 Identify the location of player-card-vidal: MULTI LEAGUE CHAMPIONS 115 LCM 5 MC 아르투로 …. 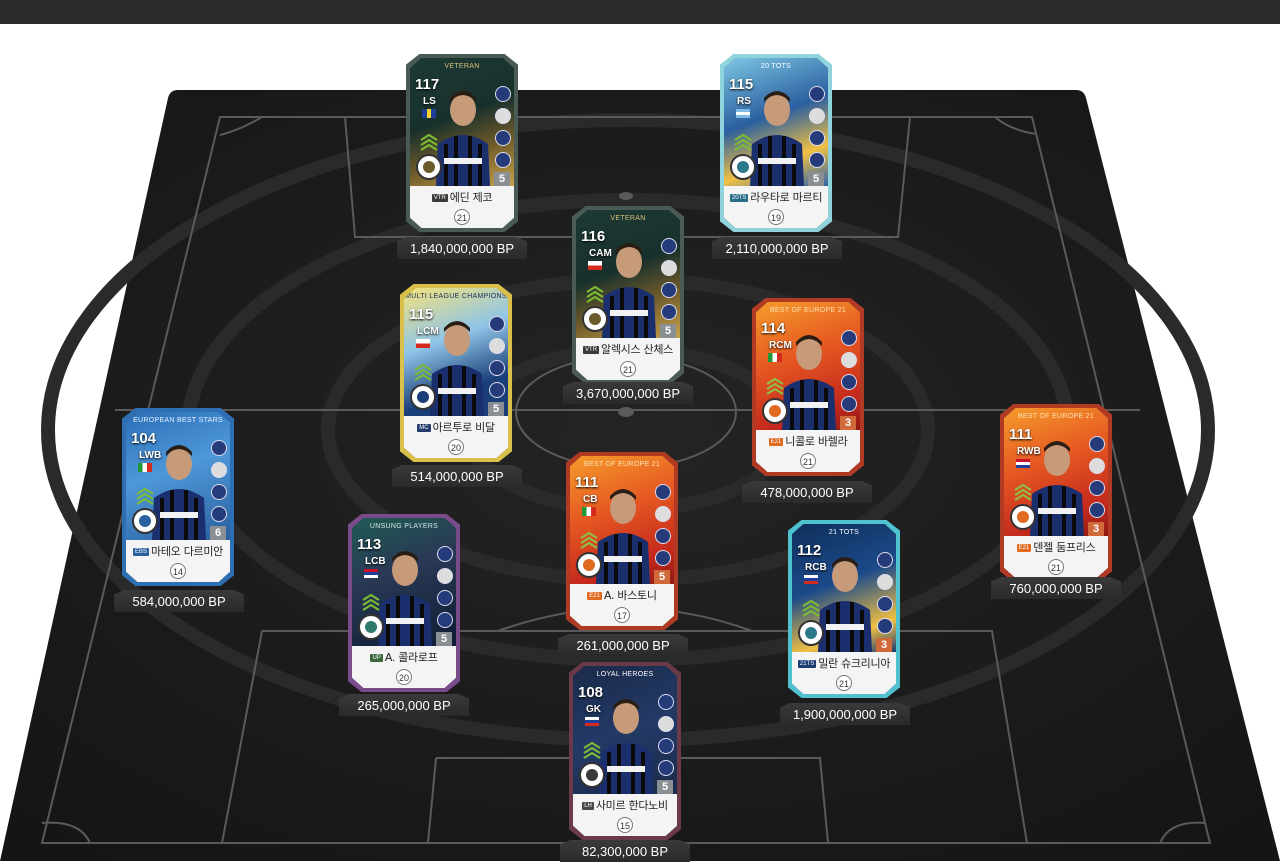
(456, 373).